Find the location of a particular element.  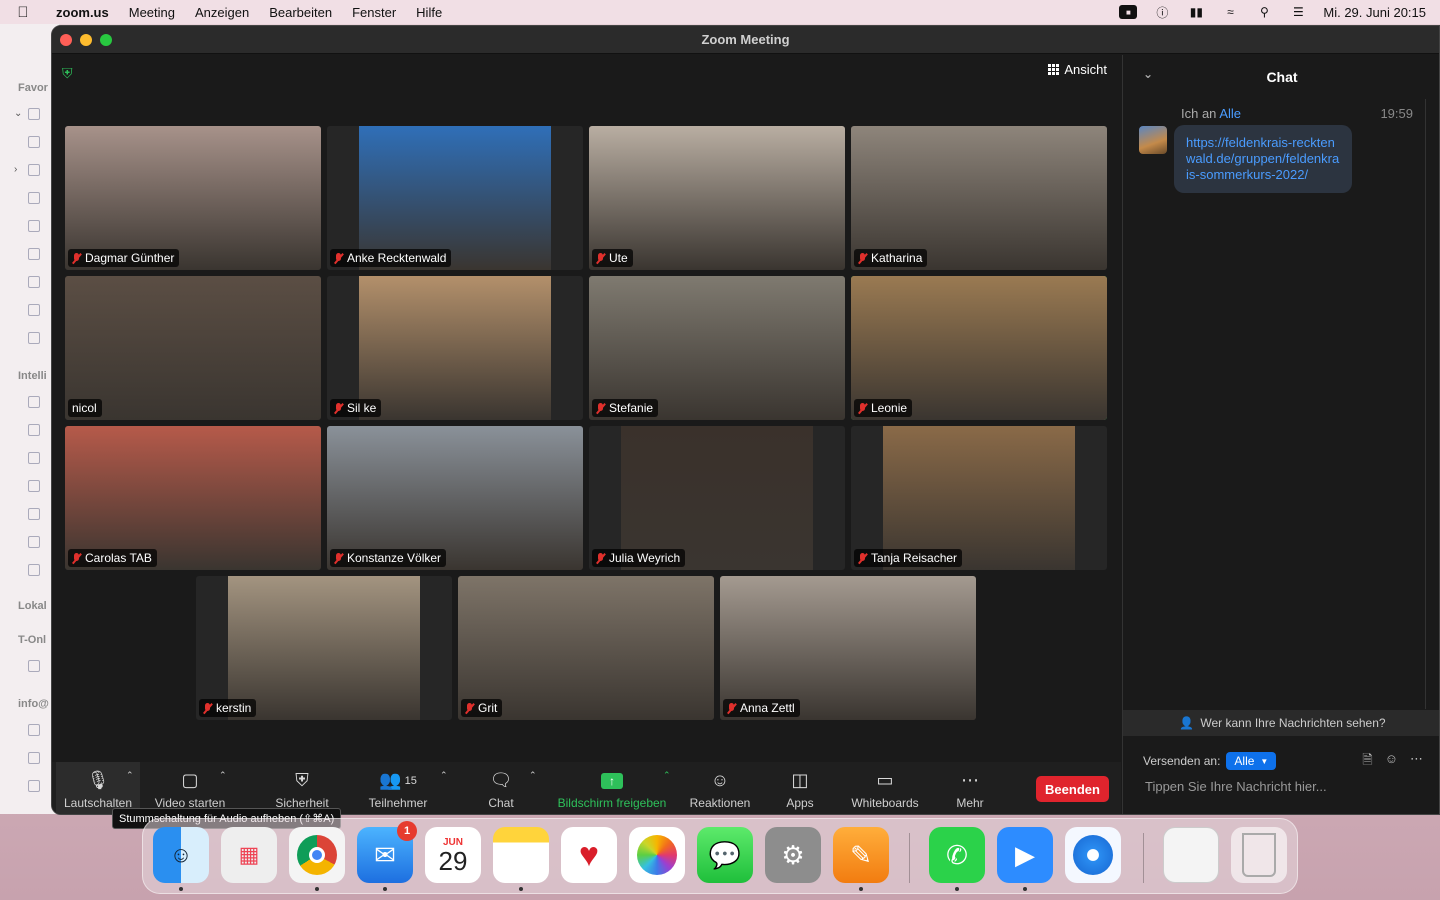

menu-clock: Mi. 29. Juni 20:15 is located at coordinates (1374, 12).